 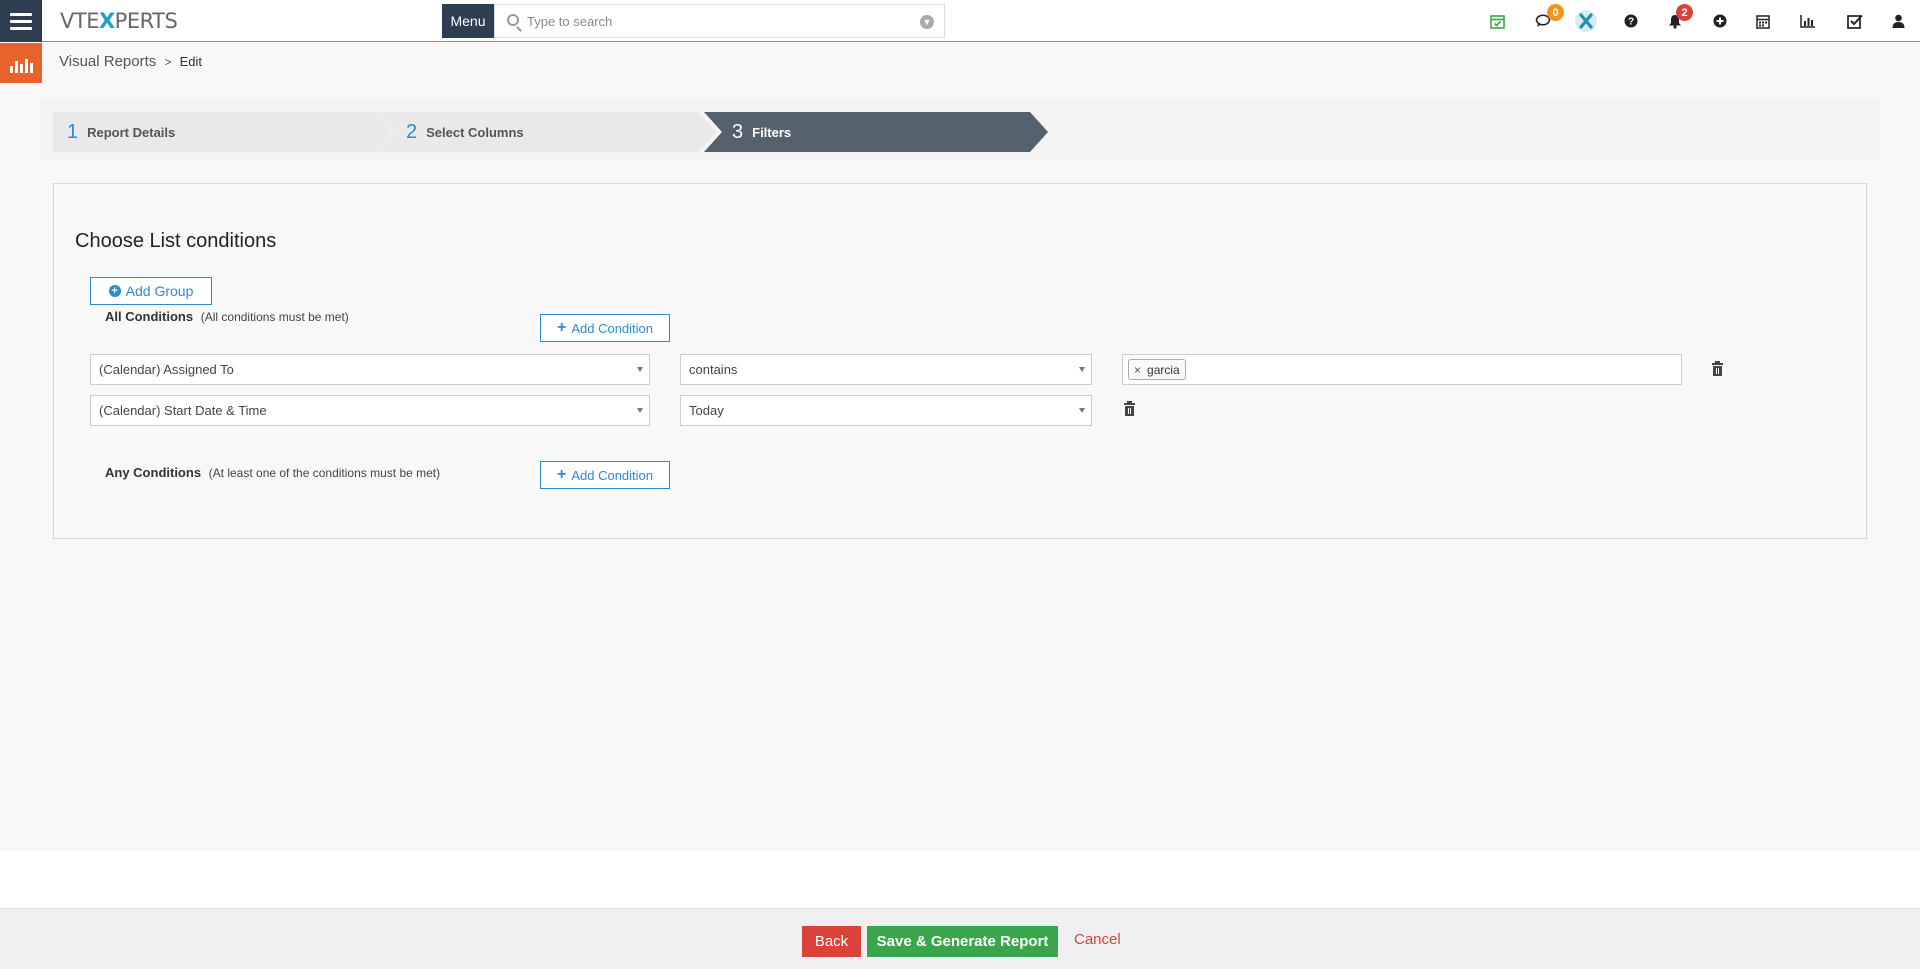 What do you see at coordinates (1763, 21) in the screenshot?
I see `calendar-icon` at bounding box center [1763, 21].